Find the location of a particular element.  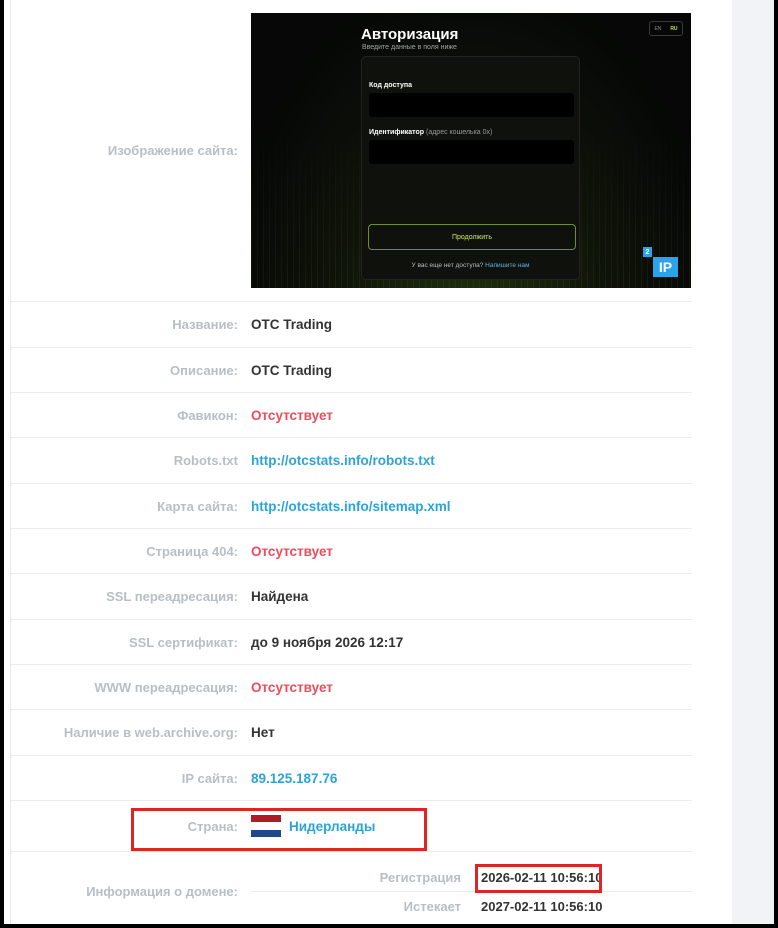

screenshot-language-switch: EN RU is located at coordinates (666, 28).